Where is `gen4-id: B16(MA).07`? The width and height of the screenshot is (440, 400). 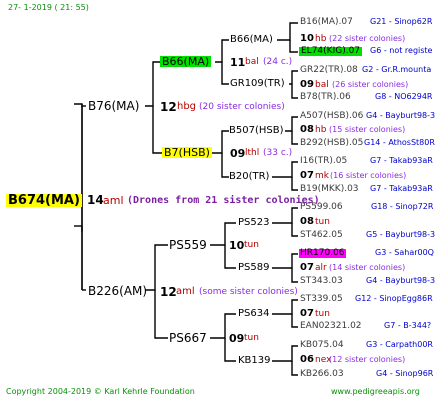
gen4-id: B16(MA).07 is located at coordinates (326, 22).